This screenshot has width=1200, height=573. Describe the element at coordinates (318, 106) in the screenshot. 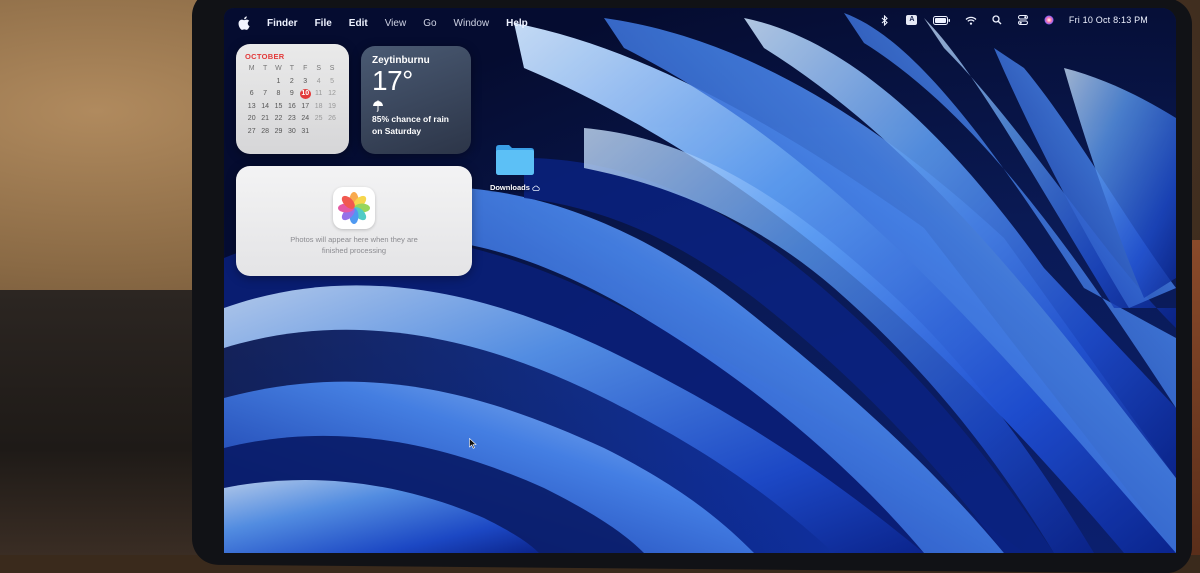

I see `calendar-day: 18` at that location.